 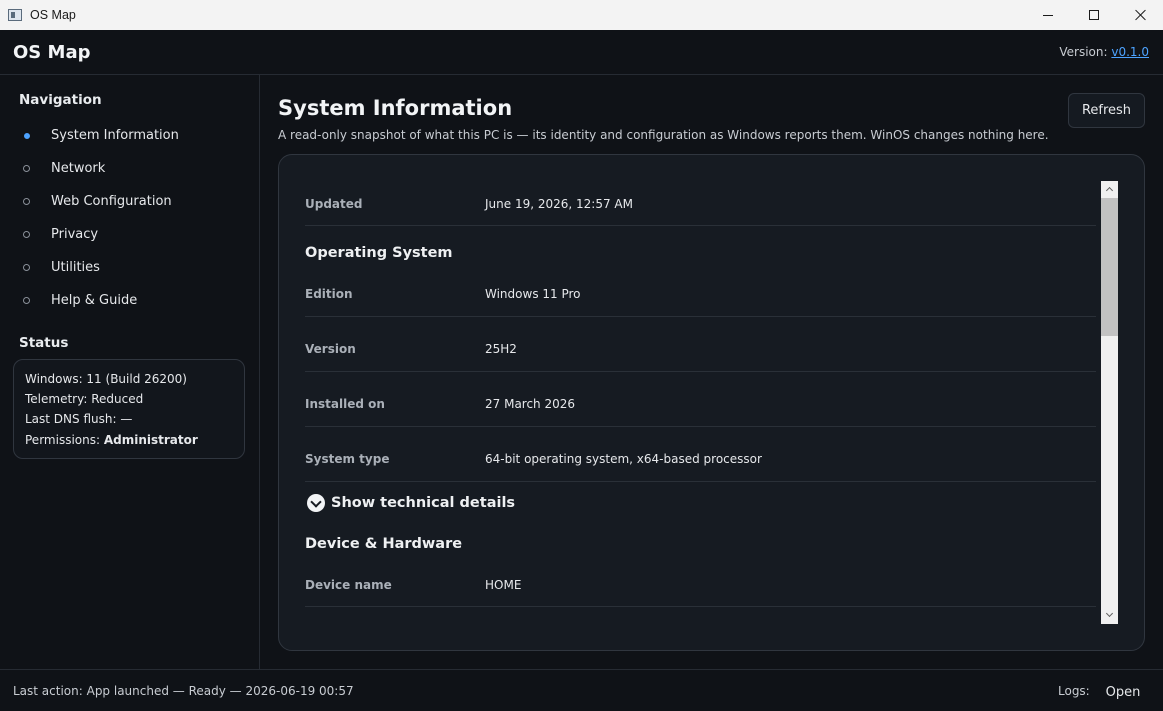 I want to click on info-label: Device name, so click(x=348, y=585).